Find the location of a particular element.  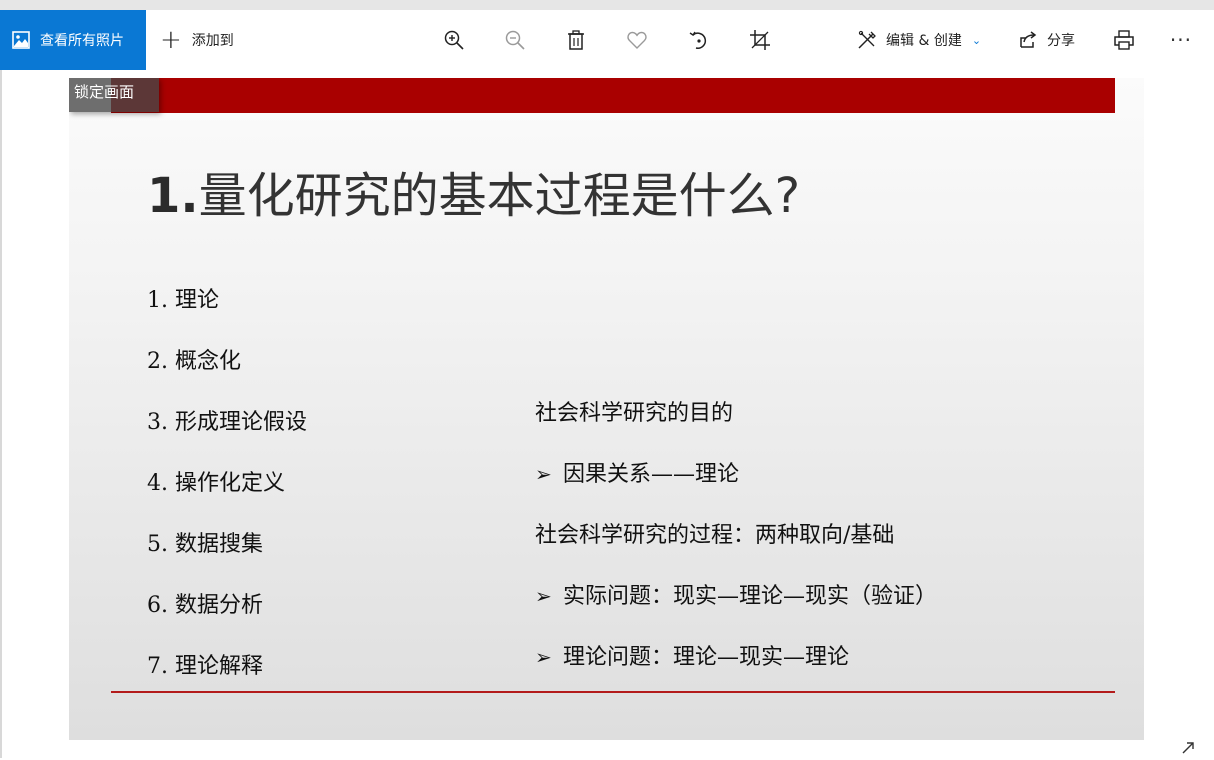

heart-icon is located at coordinates (637, 40).